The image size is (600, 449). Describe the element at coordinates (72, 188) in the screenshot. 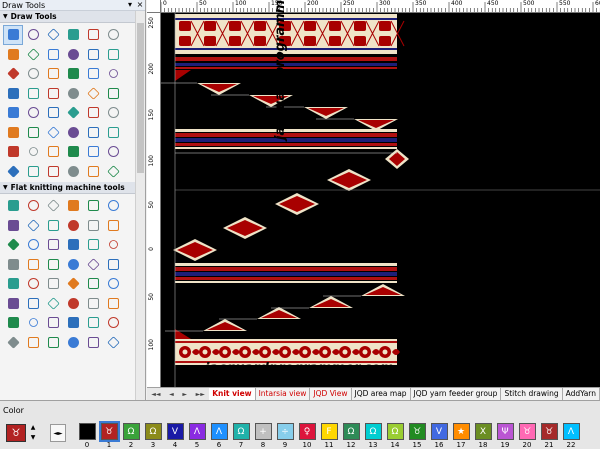

I see `section-flat-knitting-tools: ▼ Flat knitting machine tools` at that location.